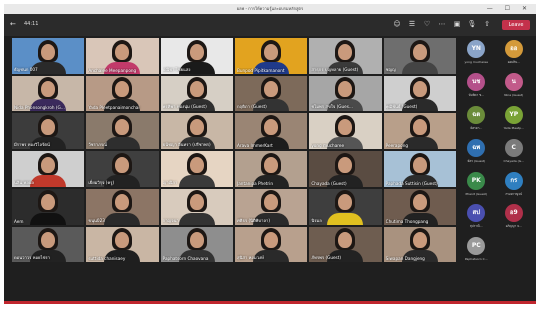 Image resolution: width=541 pixels, height=309 pixels. I want to click on participant-video-tile: พุฒิพันธ์ (Guest), so click(419, 93).